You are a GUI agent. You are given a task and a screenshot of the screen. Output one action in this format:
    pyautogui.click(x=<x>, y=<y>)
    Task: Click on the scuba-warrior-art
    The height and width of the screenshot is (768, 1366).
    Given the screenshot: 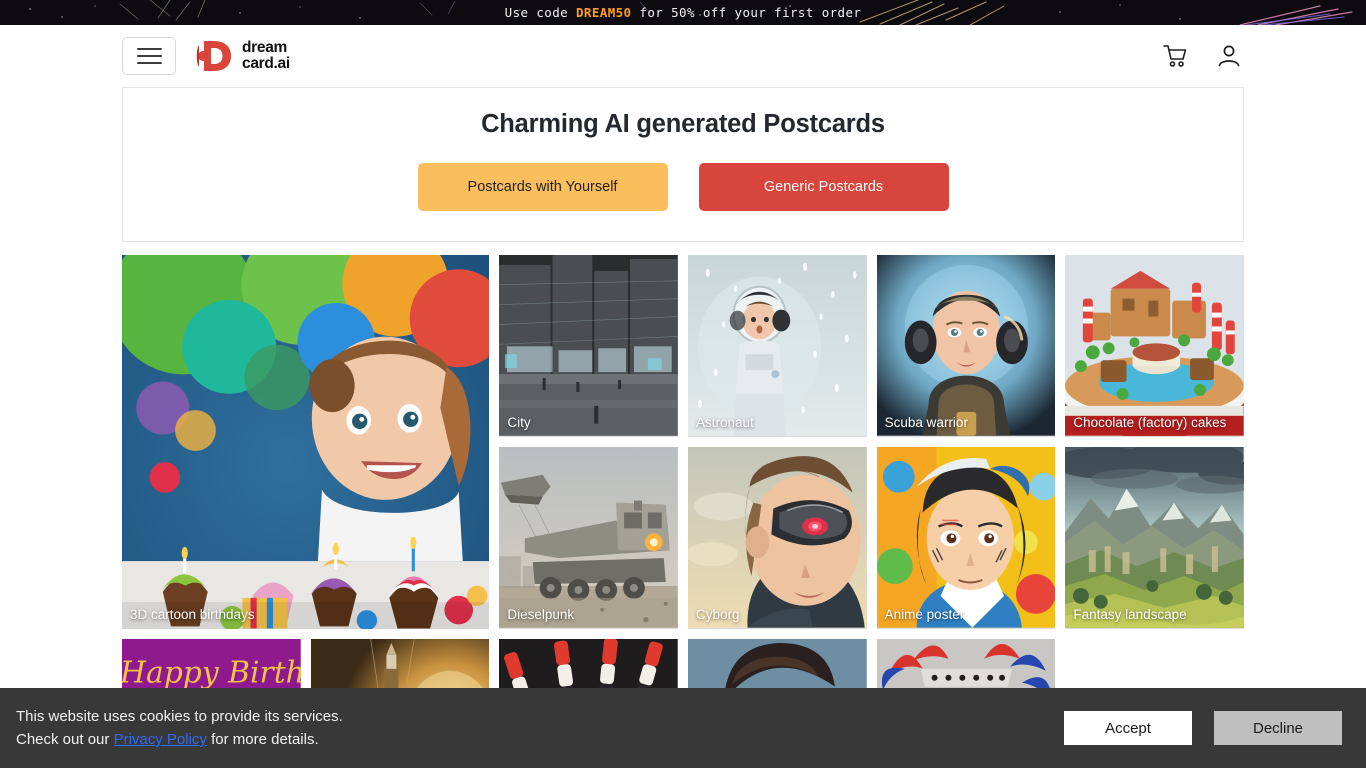 What is the action you would take?
    pyautogui.click(x=966, y=345)
    